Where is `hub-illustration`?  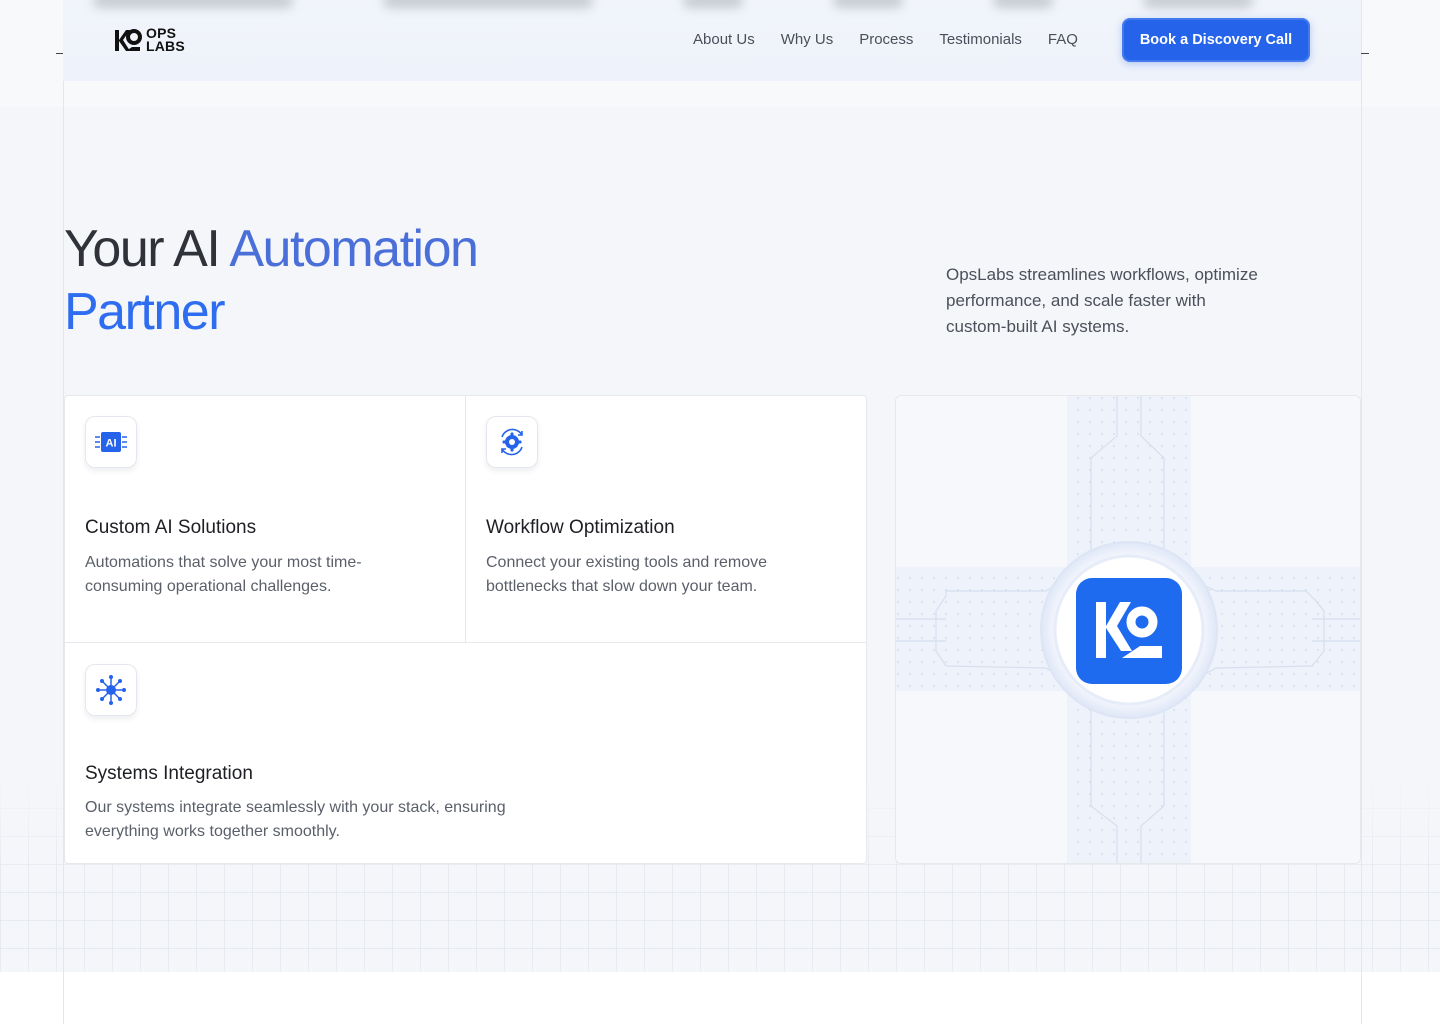
hub-illustration is located at coordinates (1128, 629).